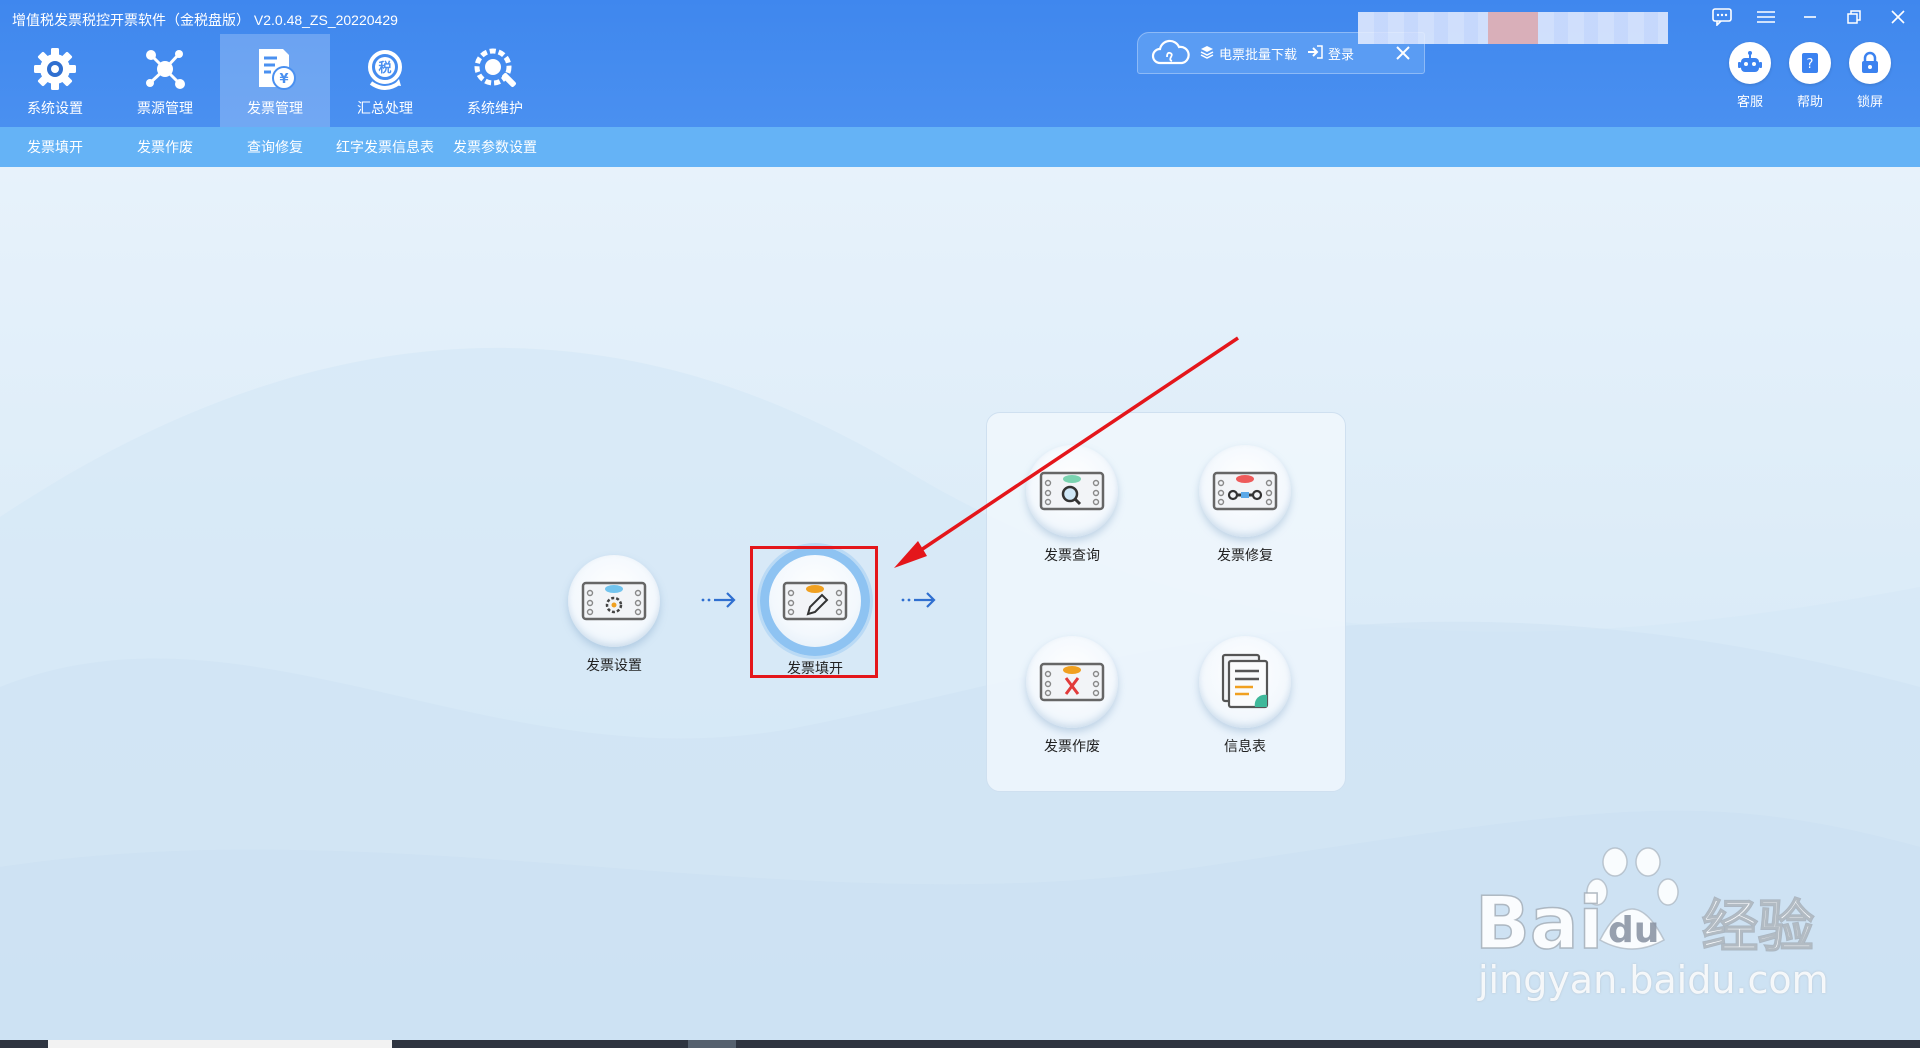 The height and width of the screenshot is (1048, 1920). I want to click on tab-label: 系统维护, so click(495, 108).